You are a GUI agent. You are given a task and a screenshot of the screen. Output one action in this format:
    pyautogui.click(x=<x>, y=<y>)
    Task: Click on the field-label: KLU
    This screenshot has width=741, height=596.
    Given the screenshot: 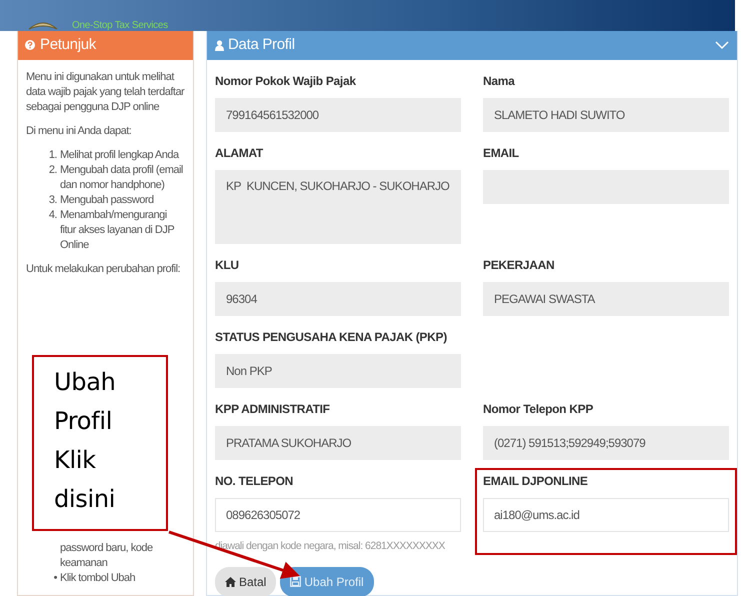 What is the action you would take?
    pyautogui.click(x=227, y=265)
    